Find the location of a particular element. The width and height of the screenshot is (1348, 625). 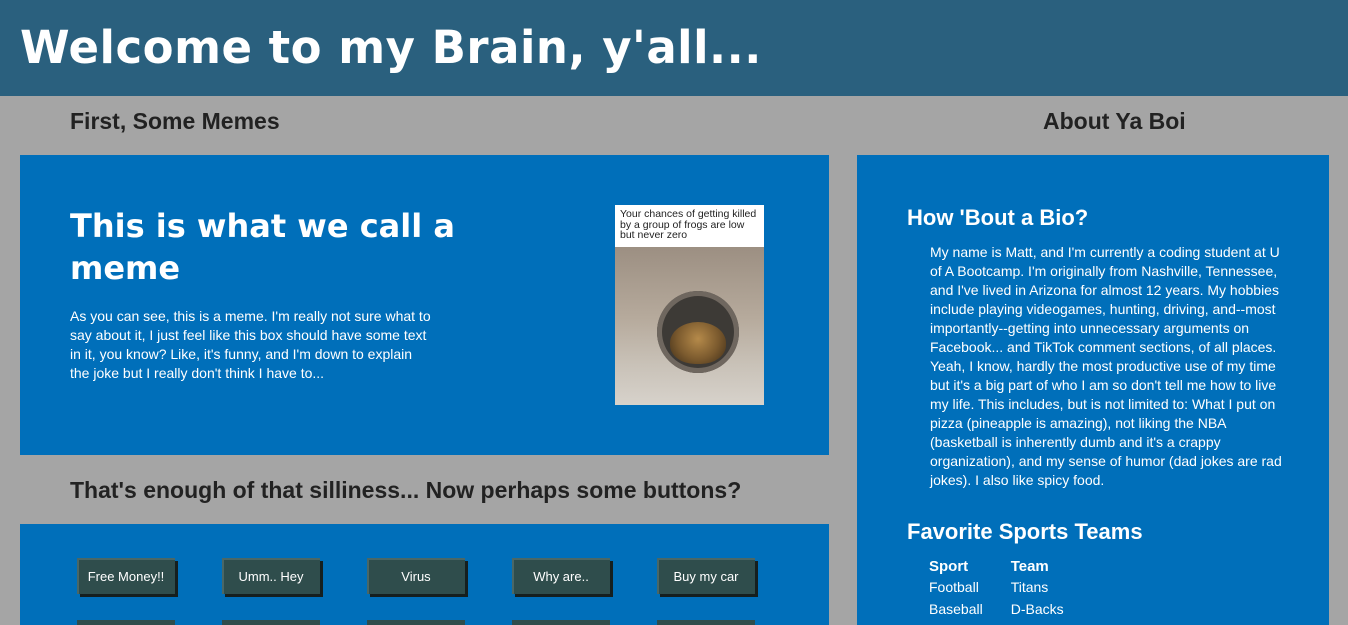

bio-heading: How 'Bout a Bio? is located at coordinates (998, 217).